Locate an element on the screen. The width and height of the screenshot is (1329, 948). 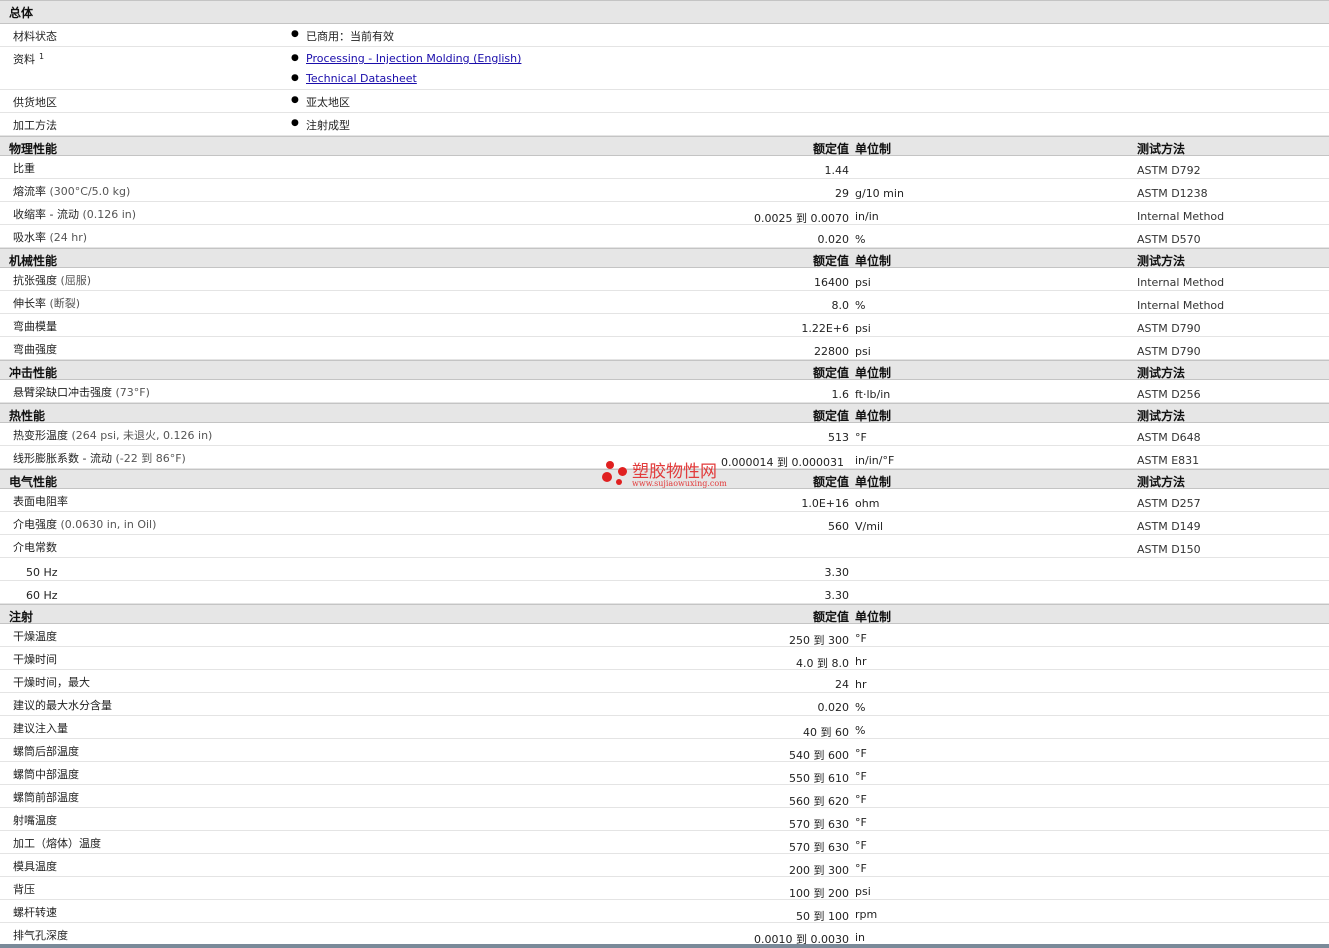
table-row: 螺筒前部温度 560 到 620 °F is located at coordinates (664, 796).